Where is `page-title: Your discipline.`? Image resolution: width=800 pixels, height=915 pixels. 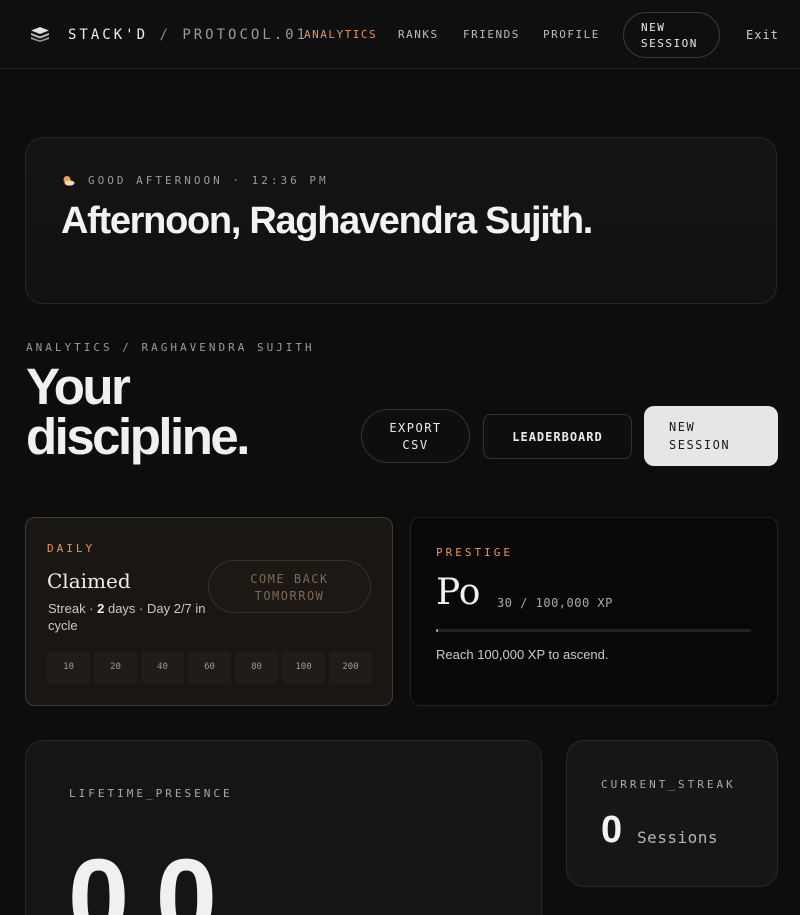
page-title: Your discipline. is located at coordinates (138, 411).